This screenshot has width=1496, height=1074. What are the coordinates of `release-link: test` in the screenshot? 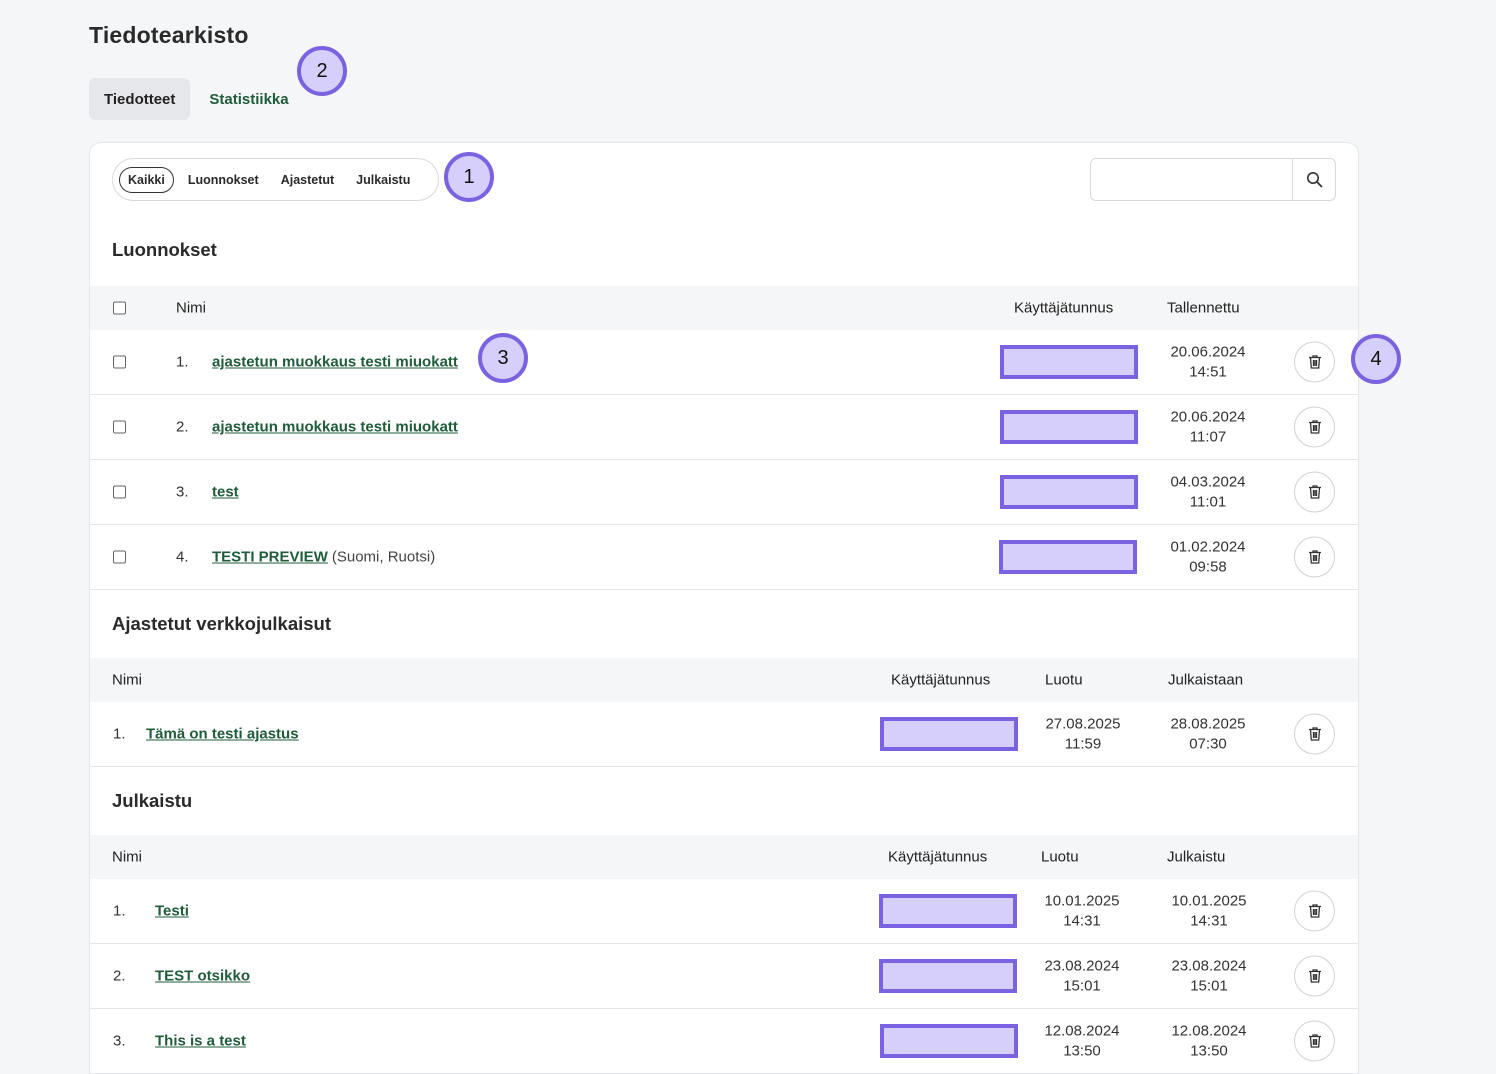 It's located at (225, 492).